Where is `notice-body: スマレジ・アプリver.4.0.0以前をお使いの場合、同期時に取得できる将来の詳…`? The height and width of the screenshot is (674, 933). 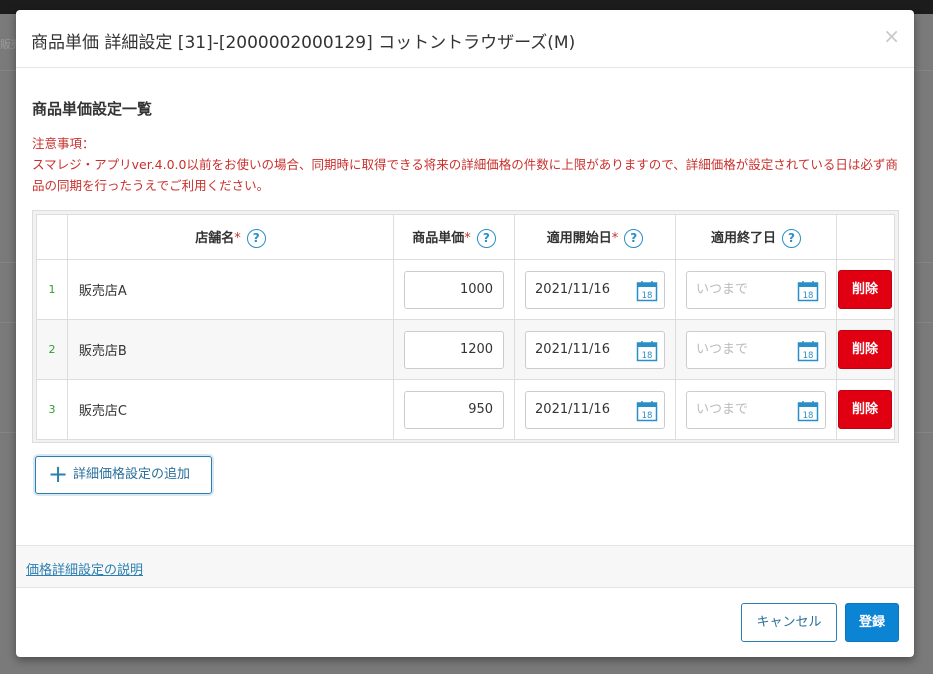
notice-body: スマレジ・アプリver.4.0.0以前をお使いの場合、同期時に取得できる将来の詳… is located at coordinates (465, 175).